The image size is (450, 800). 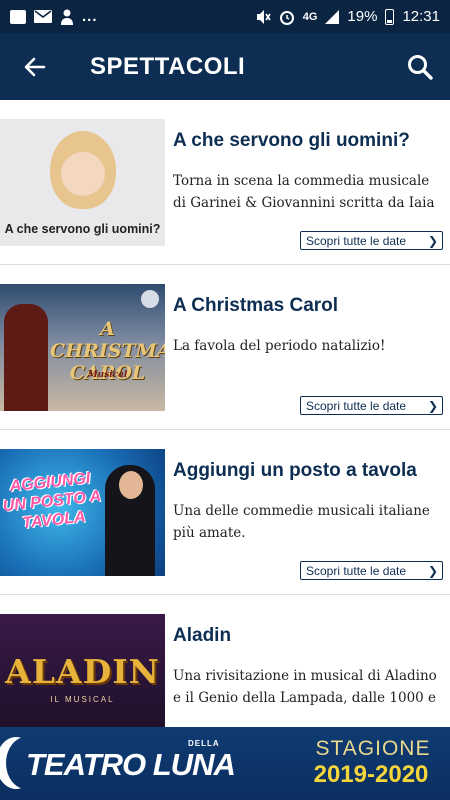 What do you see at coordinates (286, 17) in the screenshot?
I see `alarm-icon` at bounding box center [286, 17].